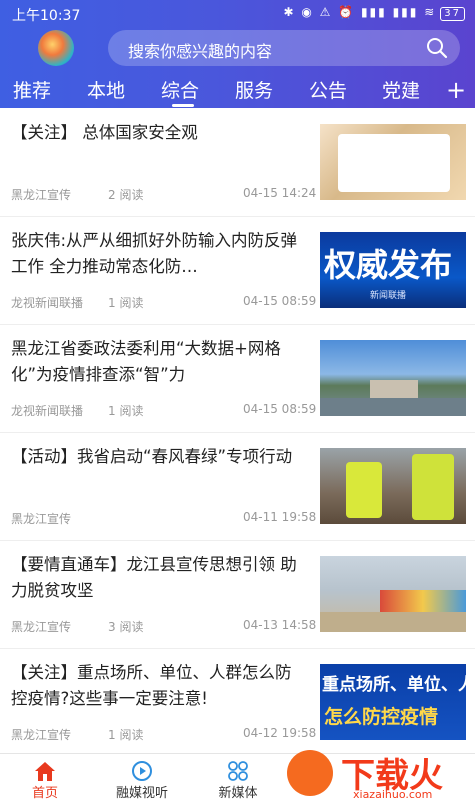  I want to click on news-reads: 2 阅读, so click(126, 195).